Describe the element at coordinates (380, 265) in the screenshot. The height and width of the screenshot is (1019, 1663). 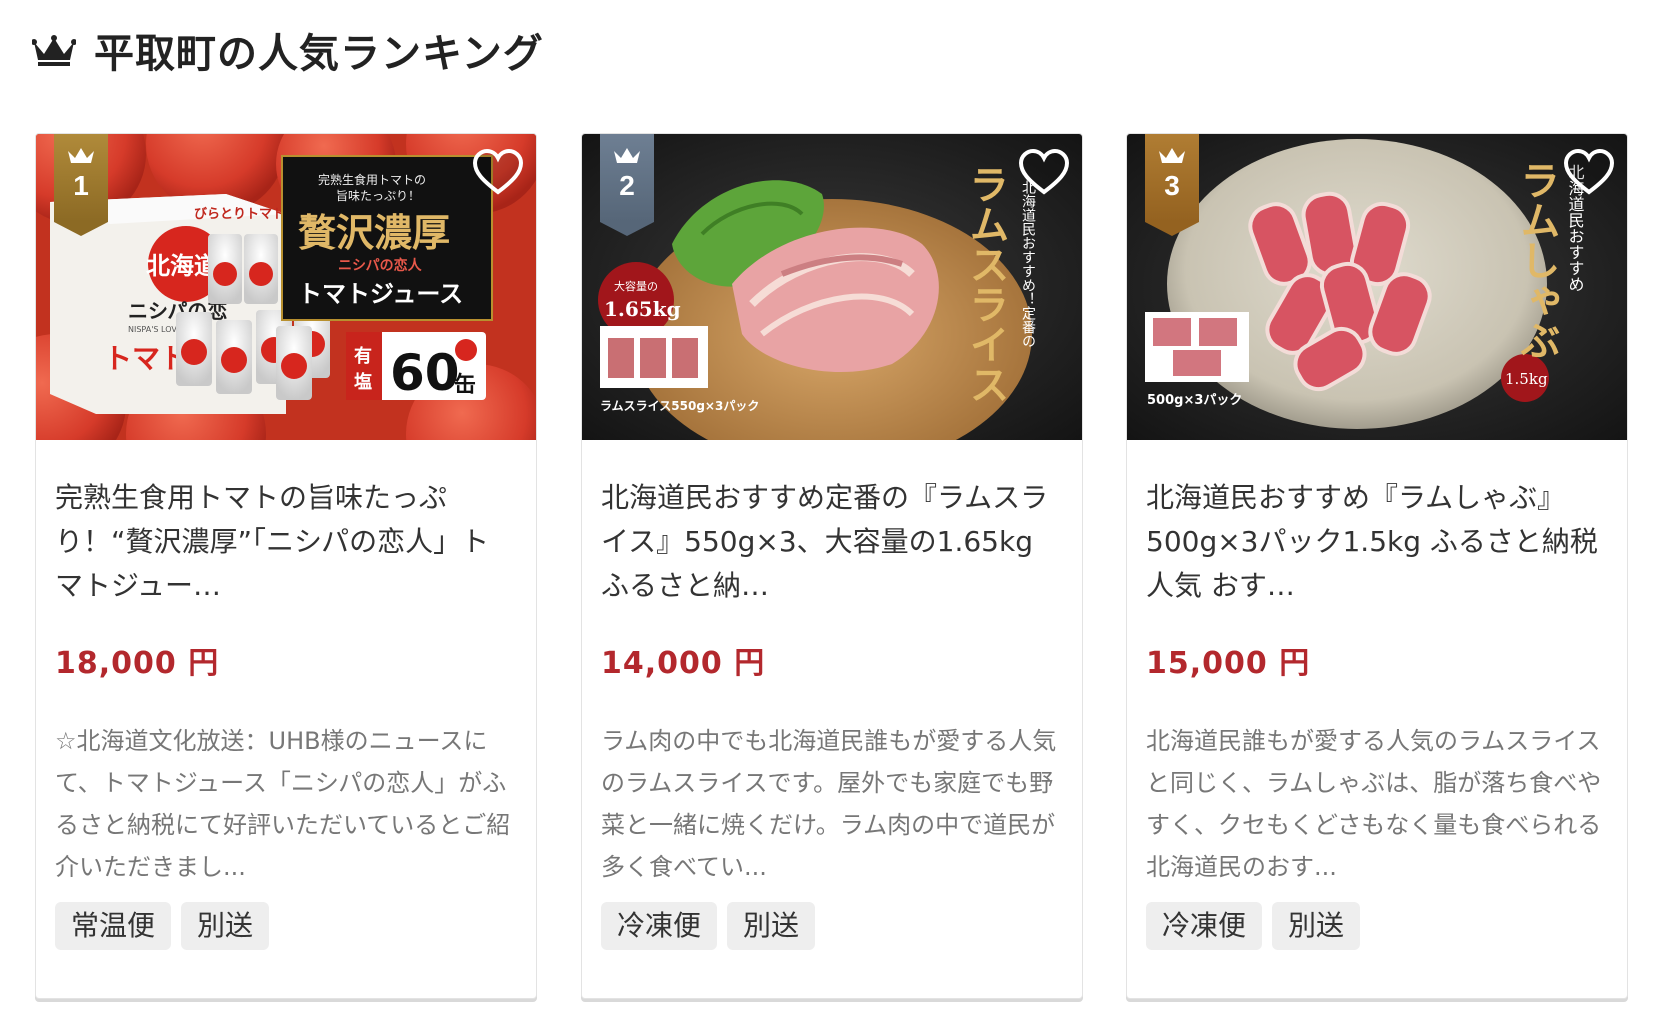
I see `image-sub: ニシパの恋人` at that location.